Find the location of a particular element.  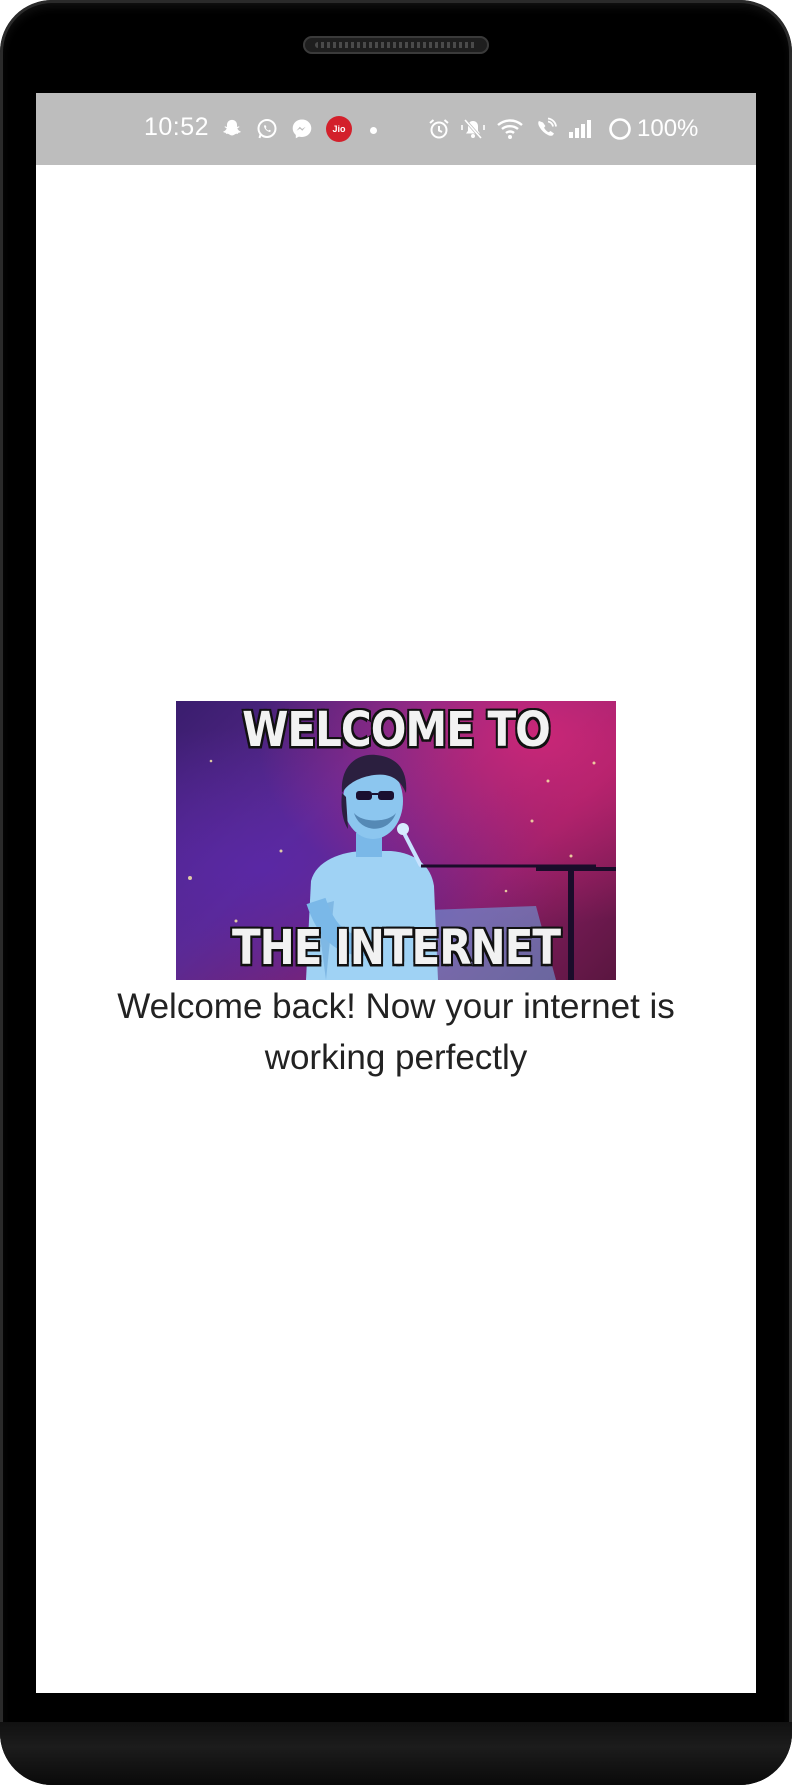

bottom-bezel is located at coordinates (396, 1753).